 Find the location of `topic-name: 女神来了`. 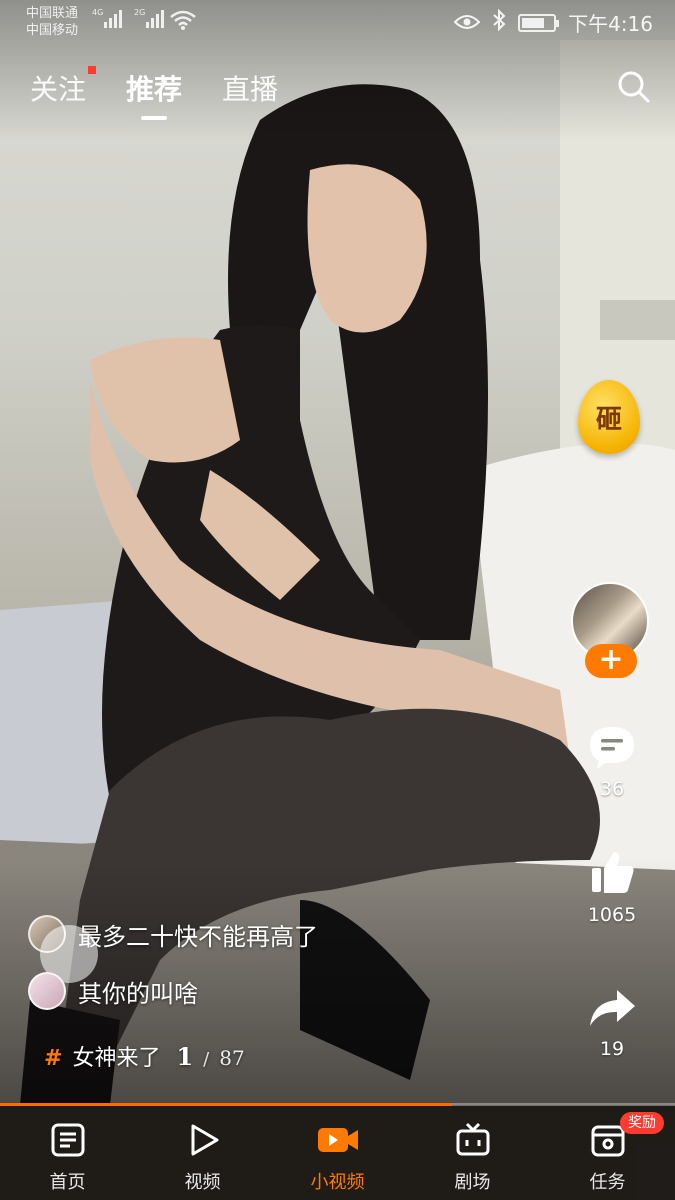

topic-name: 女神来了 is located at coordinates (116, 1058).